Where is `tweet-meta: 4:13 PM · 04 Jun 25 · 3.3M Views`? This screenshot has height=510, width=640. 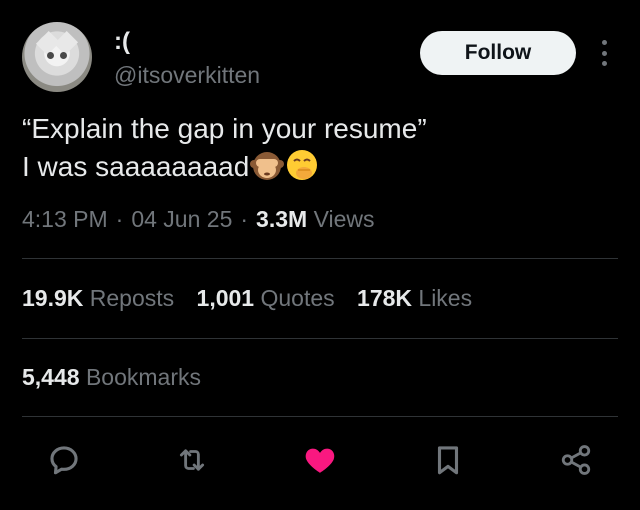
tweet-meta: 4:13 PM · 04 Jun 25 · 3.3M Views is located at coordinates (198, 219).